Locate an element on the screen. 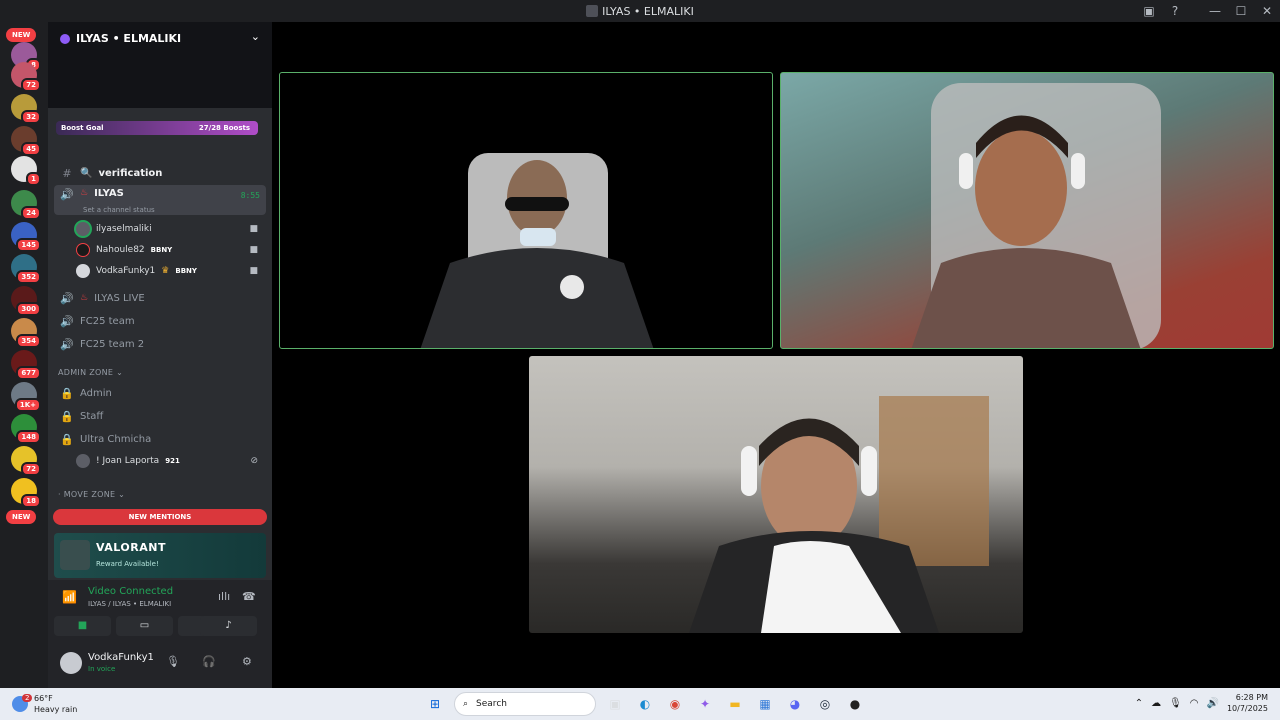  promo-image is located at coordinates (75, 555).